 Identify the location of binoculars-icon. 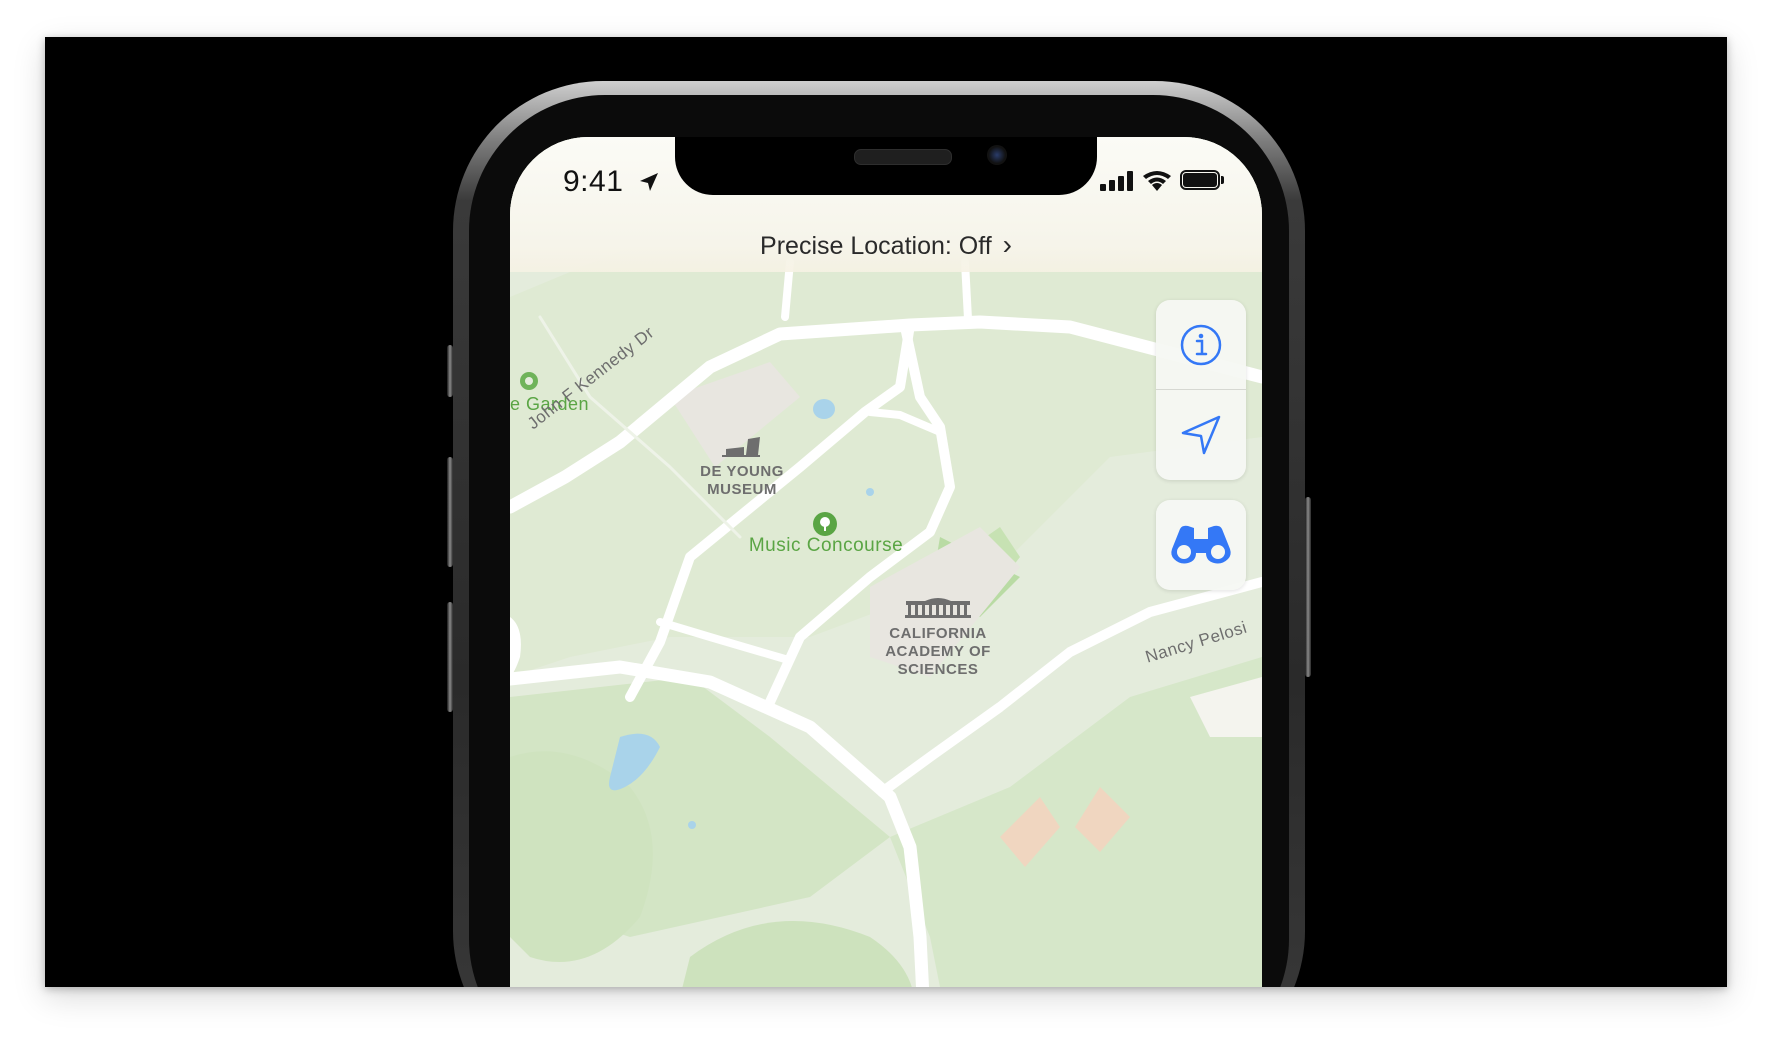
(1201, 544).